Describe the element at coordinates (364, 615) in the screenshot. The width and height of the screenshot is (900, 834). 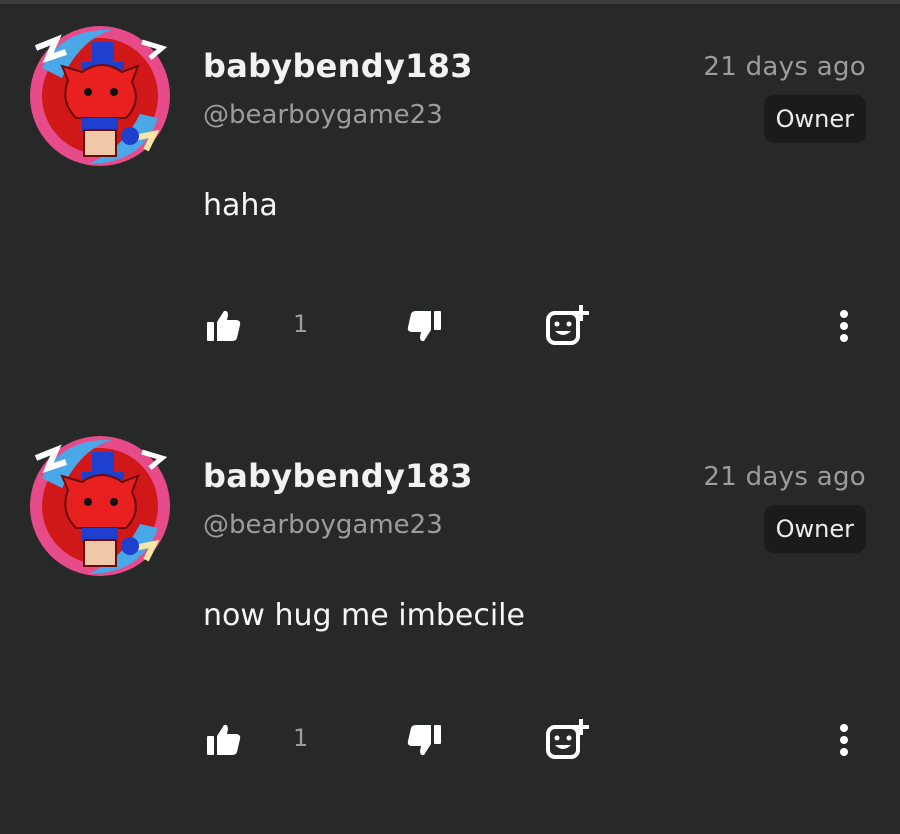
I see `comment-text: now hug me imbecile` at that location.